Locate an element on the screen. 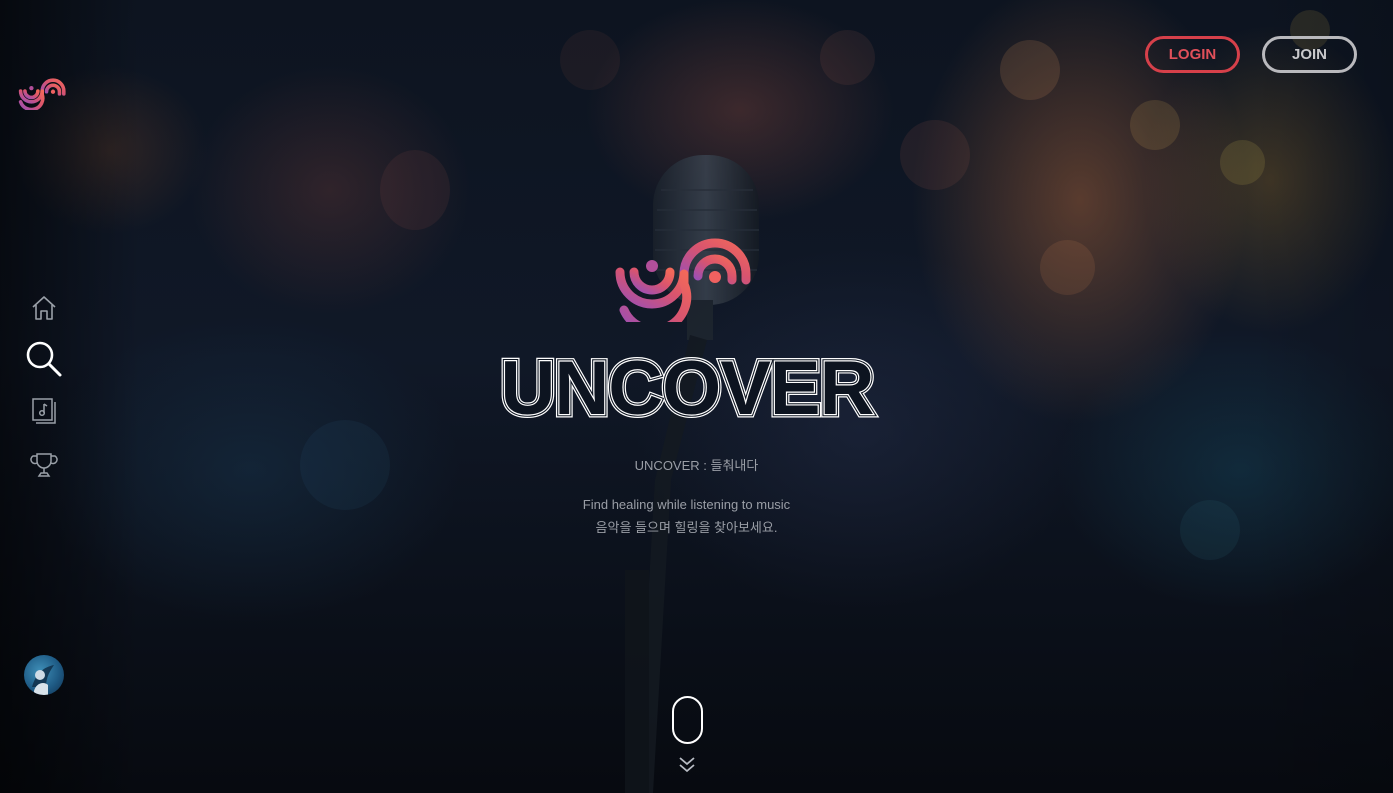 The width and height of the screenshot is (1393, 793). sidebar-item-search is located at coordinates (44, 359).